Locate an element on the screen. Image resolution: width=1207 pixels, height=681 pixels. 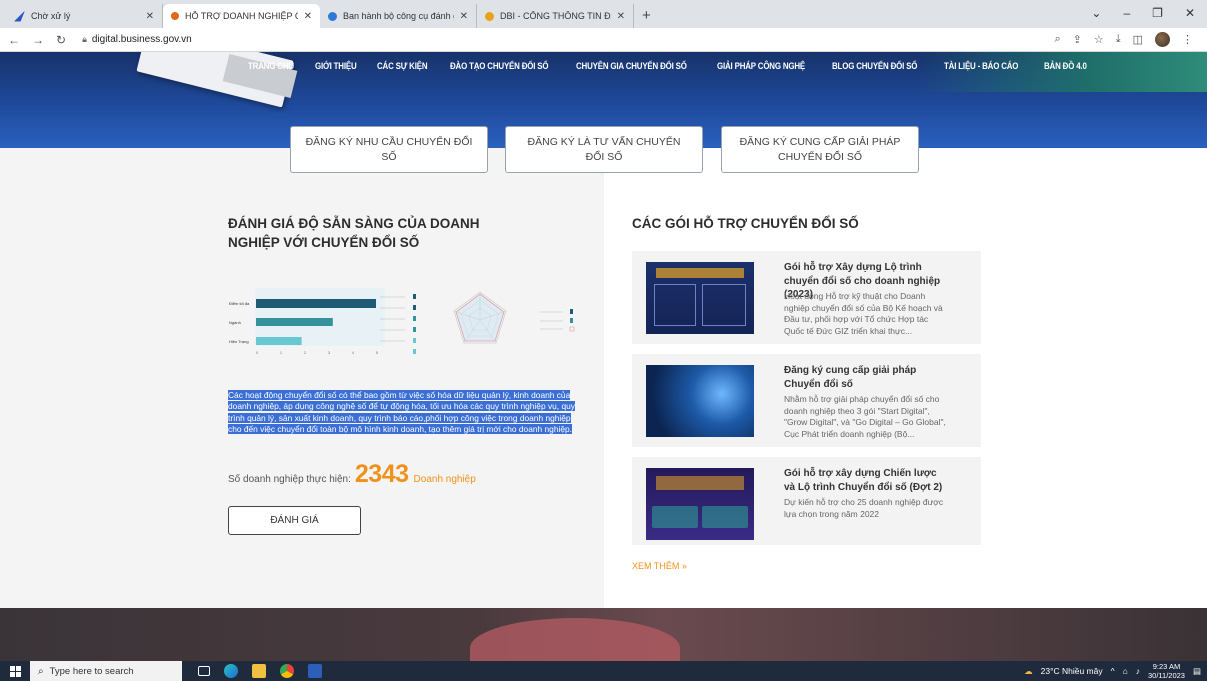
footer-image is located at coordinates (575, 639).